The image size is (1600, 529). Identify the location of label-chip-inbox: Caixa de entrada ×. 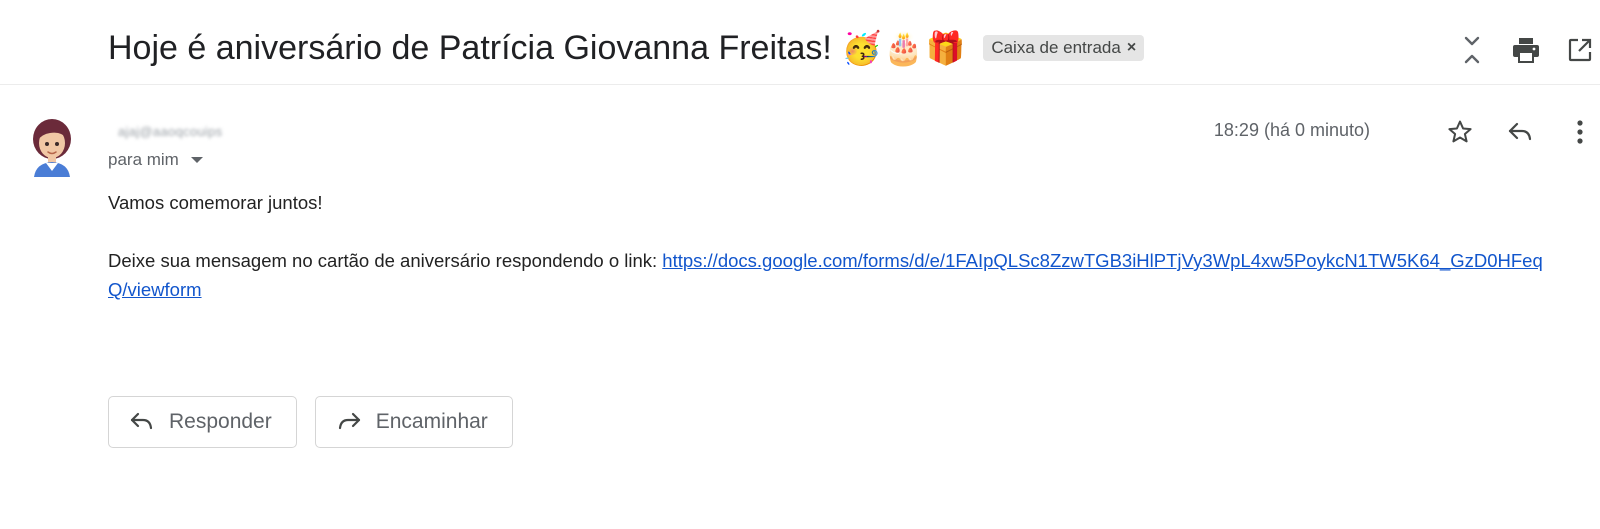
(1064, 48).